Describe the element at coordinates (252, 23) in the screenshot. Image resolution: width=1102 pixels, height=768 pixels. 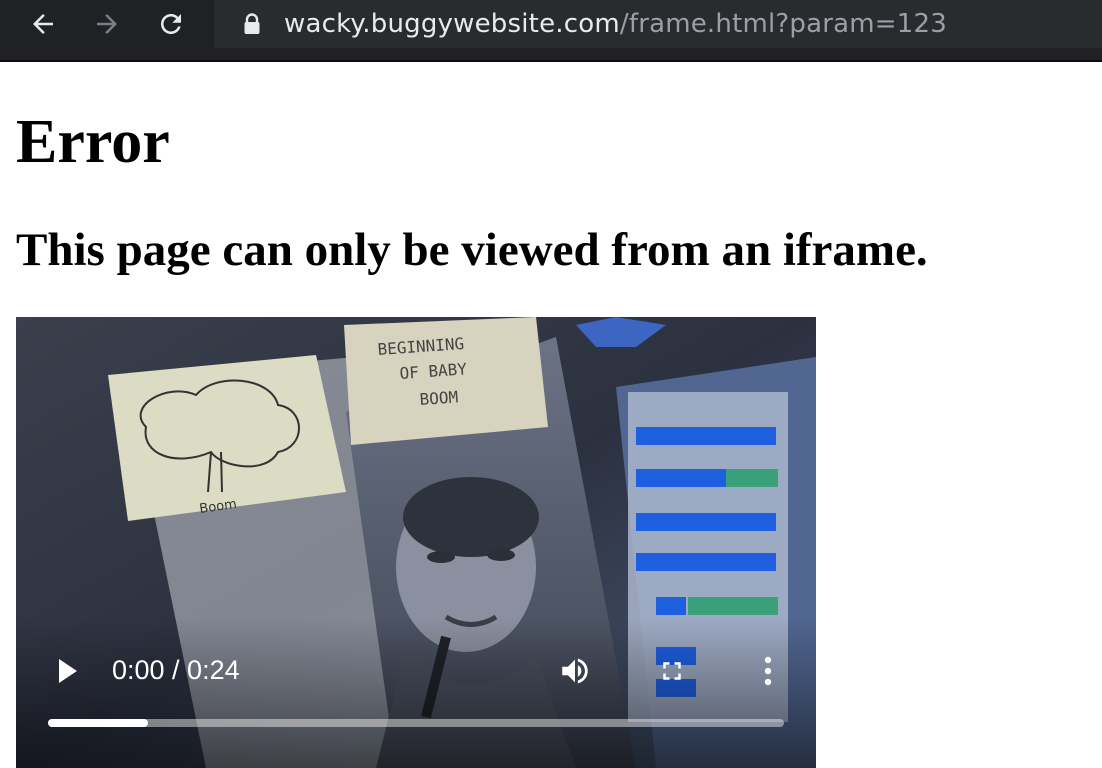
I see `lock-icon` at that location.